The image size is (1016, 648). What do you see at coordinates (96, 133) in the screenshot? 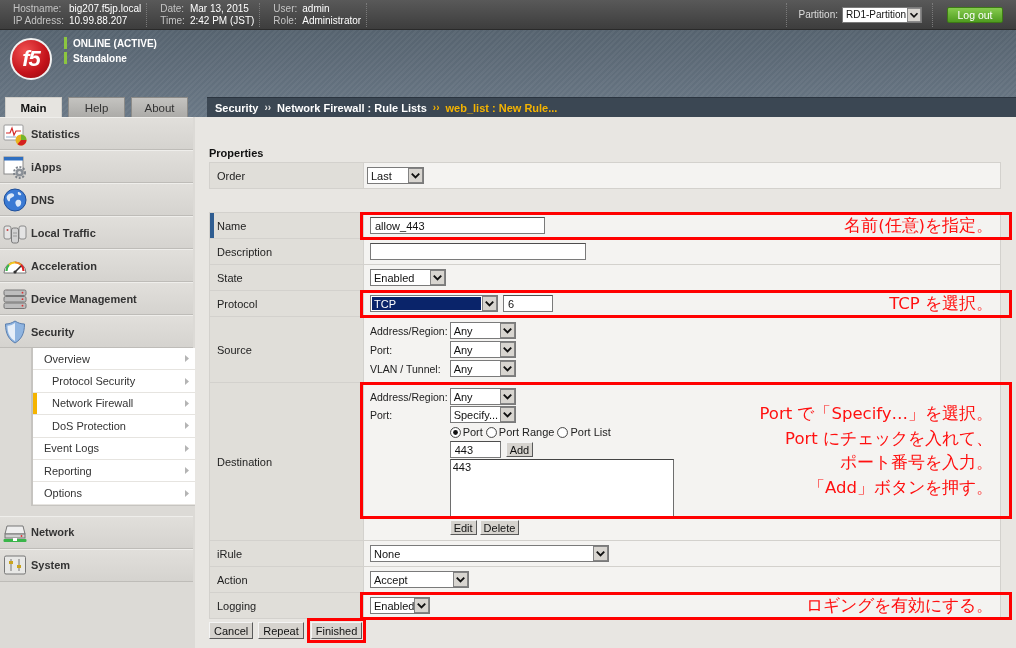
I see `sidebar-item: Statistics` at bounding box center [96, 133].